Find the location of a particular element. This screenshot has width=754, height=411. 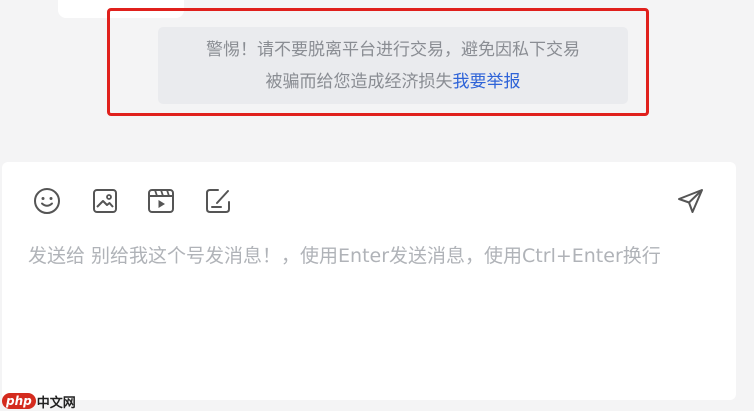

site-watermark: php 中文网 is located at coordinates (39, 401).